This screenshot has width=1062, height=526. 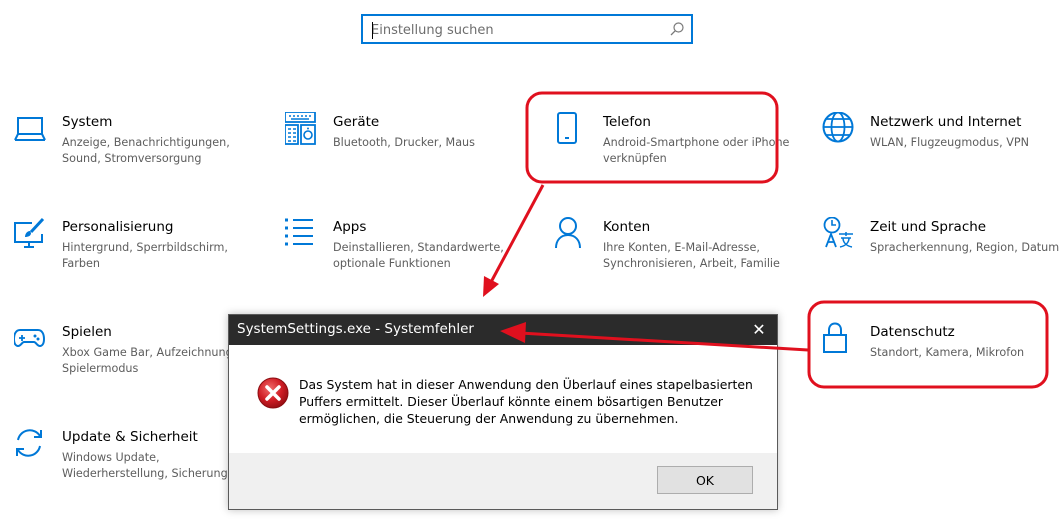 What do you see at coordinates (912, 332) in the screenshot?
I see `tile-title: Datenschutz` at bounding box center [912, 332].